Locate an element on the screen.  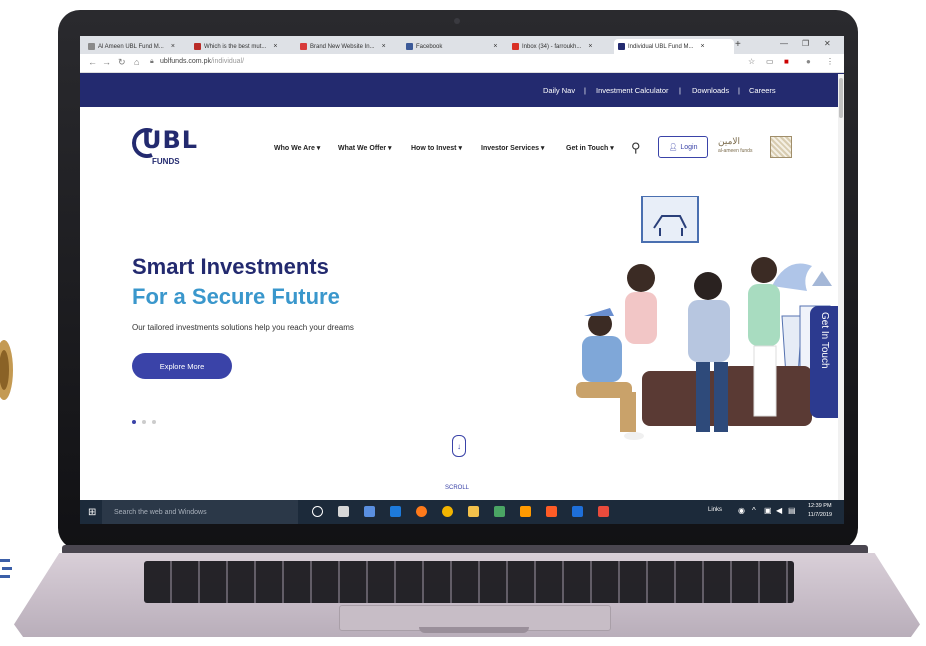
bookmark-star-icon: ☆ is located at coordinates (751, 61).